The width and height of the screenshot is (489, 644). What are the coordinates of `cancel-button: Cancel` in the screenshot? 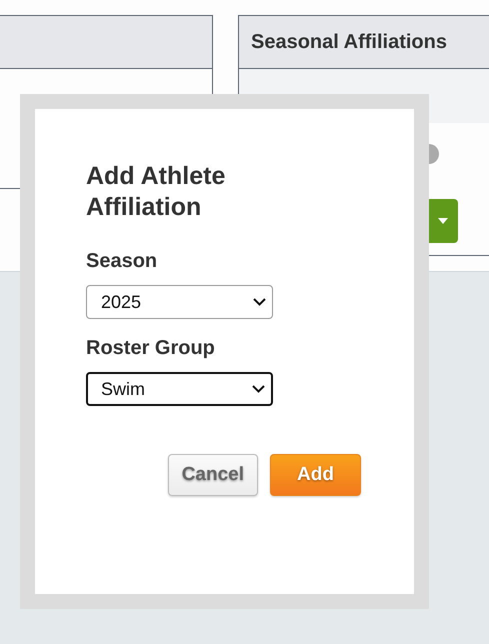 It's located at (213, 475).